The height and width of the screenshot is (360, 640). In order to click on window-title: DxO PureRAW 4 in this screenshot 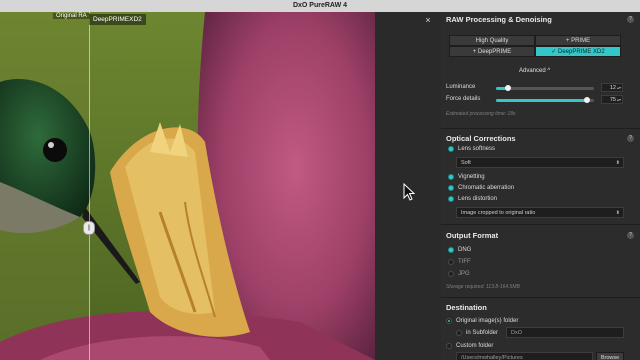, I will do `click(320, 5)`.